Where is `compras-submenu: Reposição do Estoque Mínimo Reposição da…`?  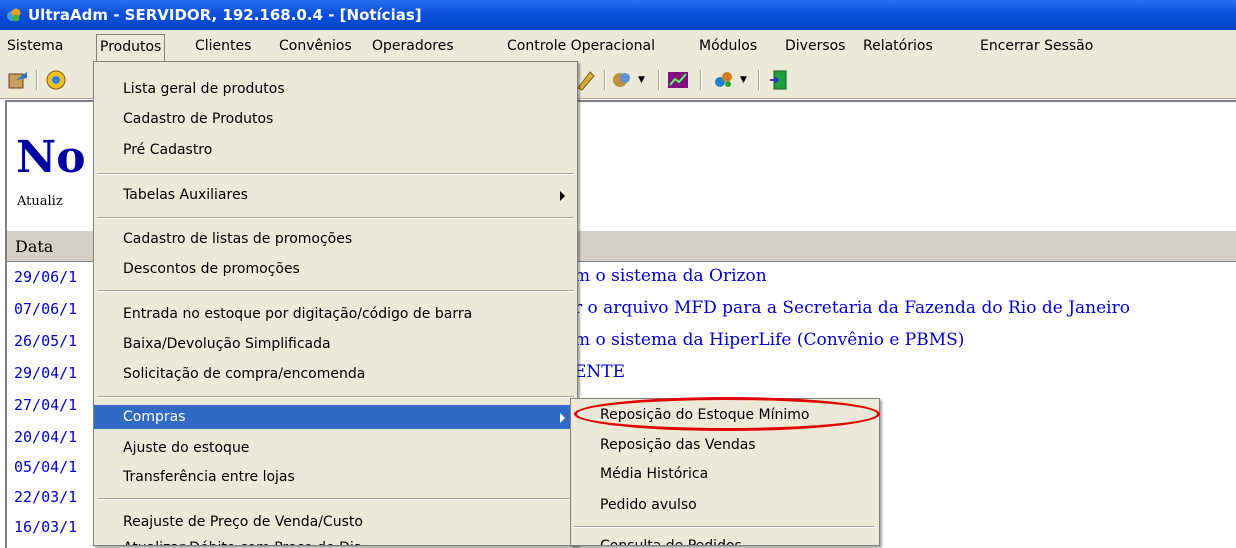 compras-submenu: Reposição do Estoque Mínimo Reposição da… is located at coordinates (725, 472).